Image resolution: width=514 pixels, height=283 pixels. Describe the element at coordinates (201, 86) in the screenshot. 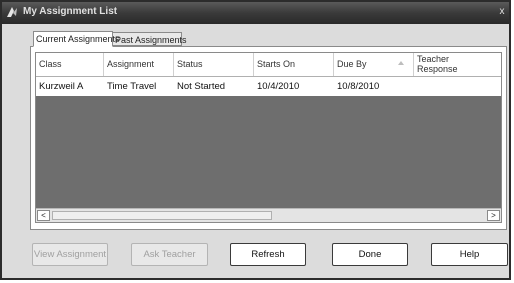

I see `cell-status: Not Started` at that location.